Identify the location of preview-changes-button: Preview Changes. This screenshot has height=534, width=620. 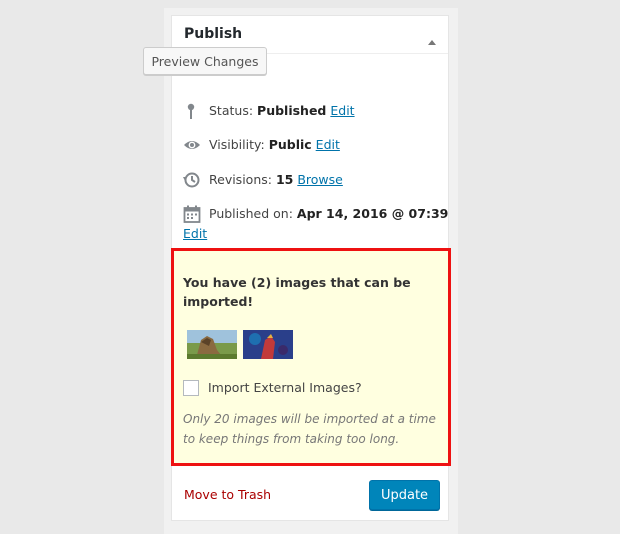
(205, 61).